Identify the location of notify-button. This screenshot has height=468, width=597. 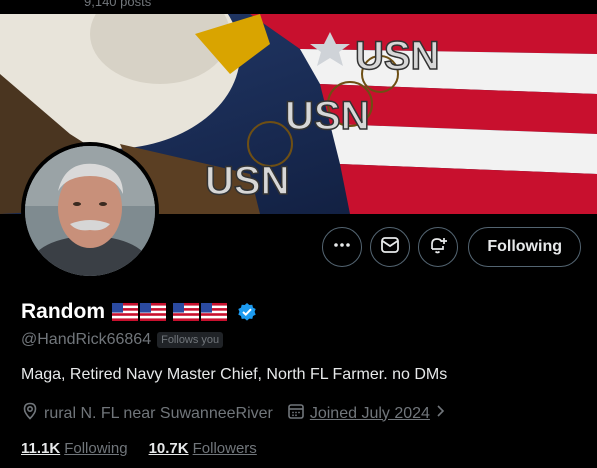
(438, 247).